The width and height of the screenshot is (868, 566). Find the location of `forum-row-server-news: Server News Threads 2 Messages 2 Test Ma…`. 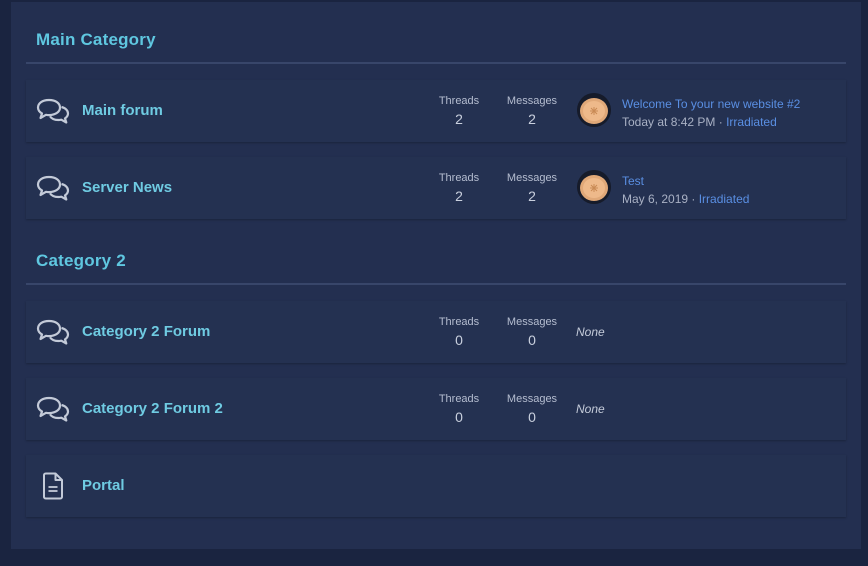

forum-row-server-news: Server News Threads 2 Messages 2 Test Ma… is located at coordinates (436, 188).